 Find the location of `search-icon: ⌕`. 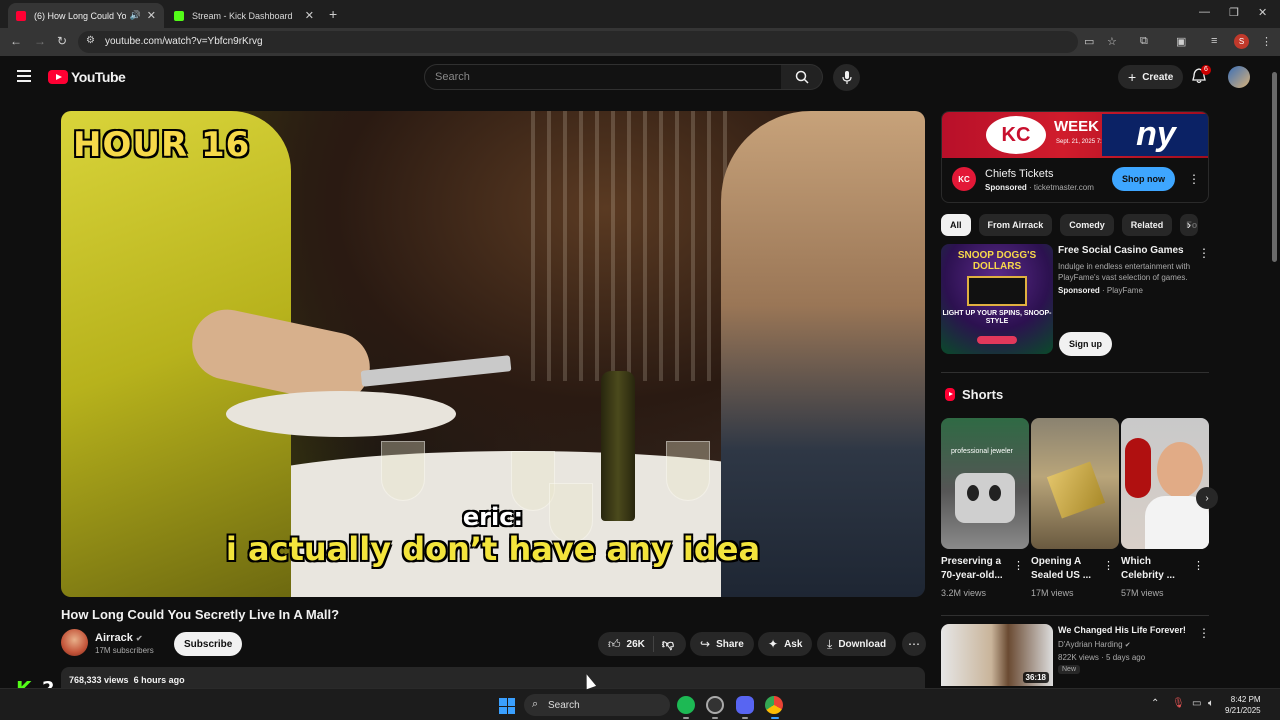

search-icon: ⌕ is located at coordinates (535, 704).